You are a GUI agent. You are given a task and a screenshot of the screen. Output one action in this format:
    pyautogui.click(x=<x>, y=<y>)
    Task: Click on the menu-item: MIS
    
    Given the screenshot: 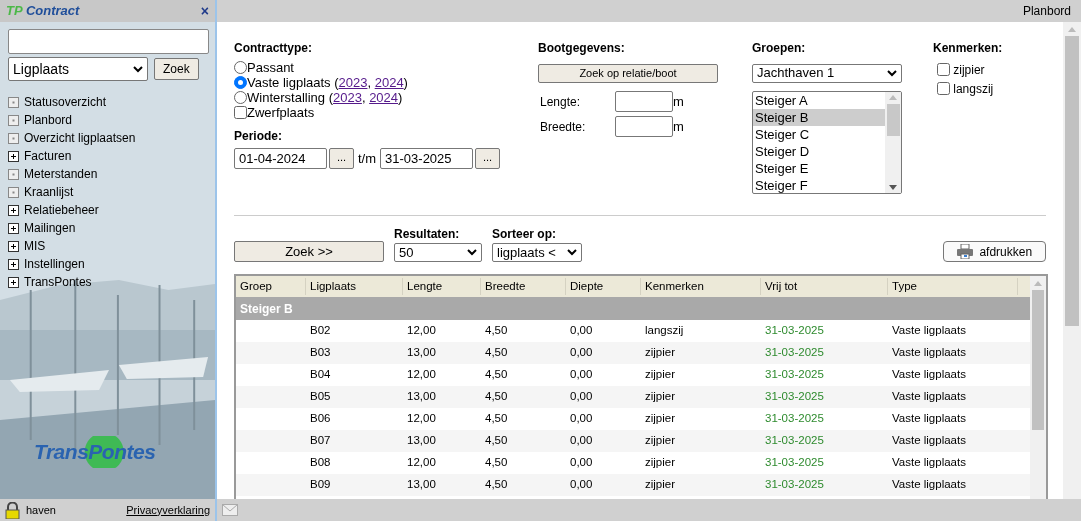 What is the action you would take?
    pyautogui.click(x=111, y=246)
    